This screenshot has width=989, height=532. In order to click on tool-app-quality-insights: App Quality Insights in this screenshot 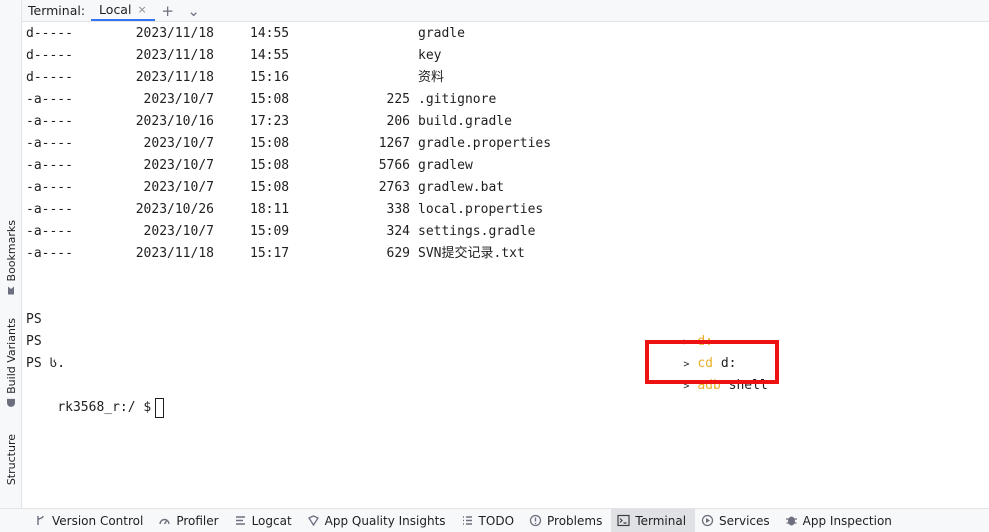, I will do `click(378, 520)`.